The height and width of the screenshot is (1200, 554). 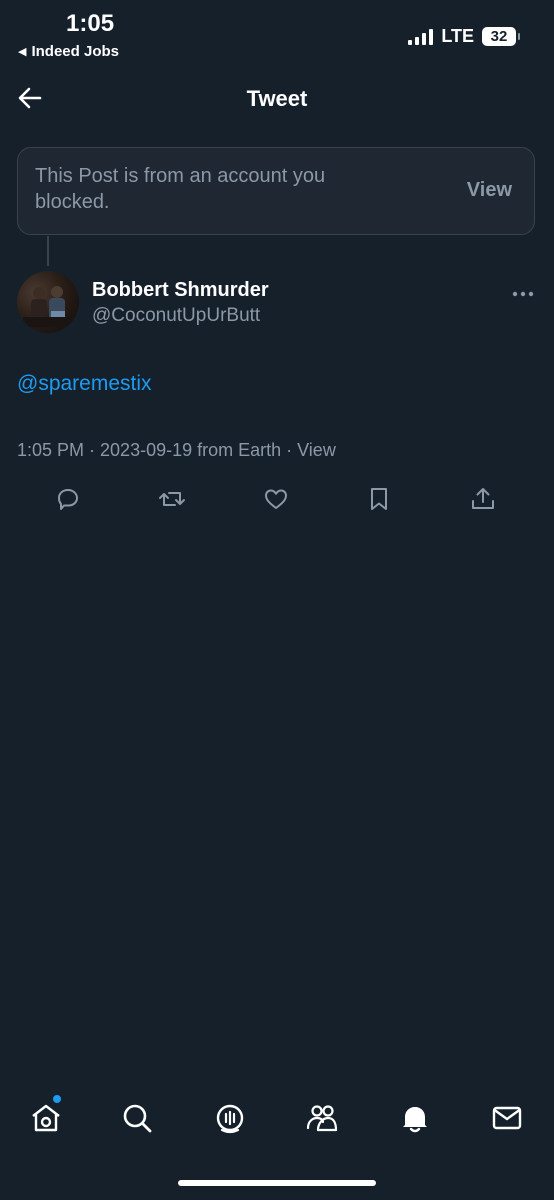 What do you see at coordinates (68, 499) in the screenshot?
I see `reply-icon` at bounding box center [68, 499].